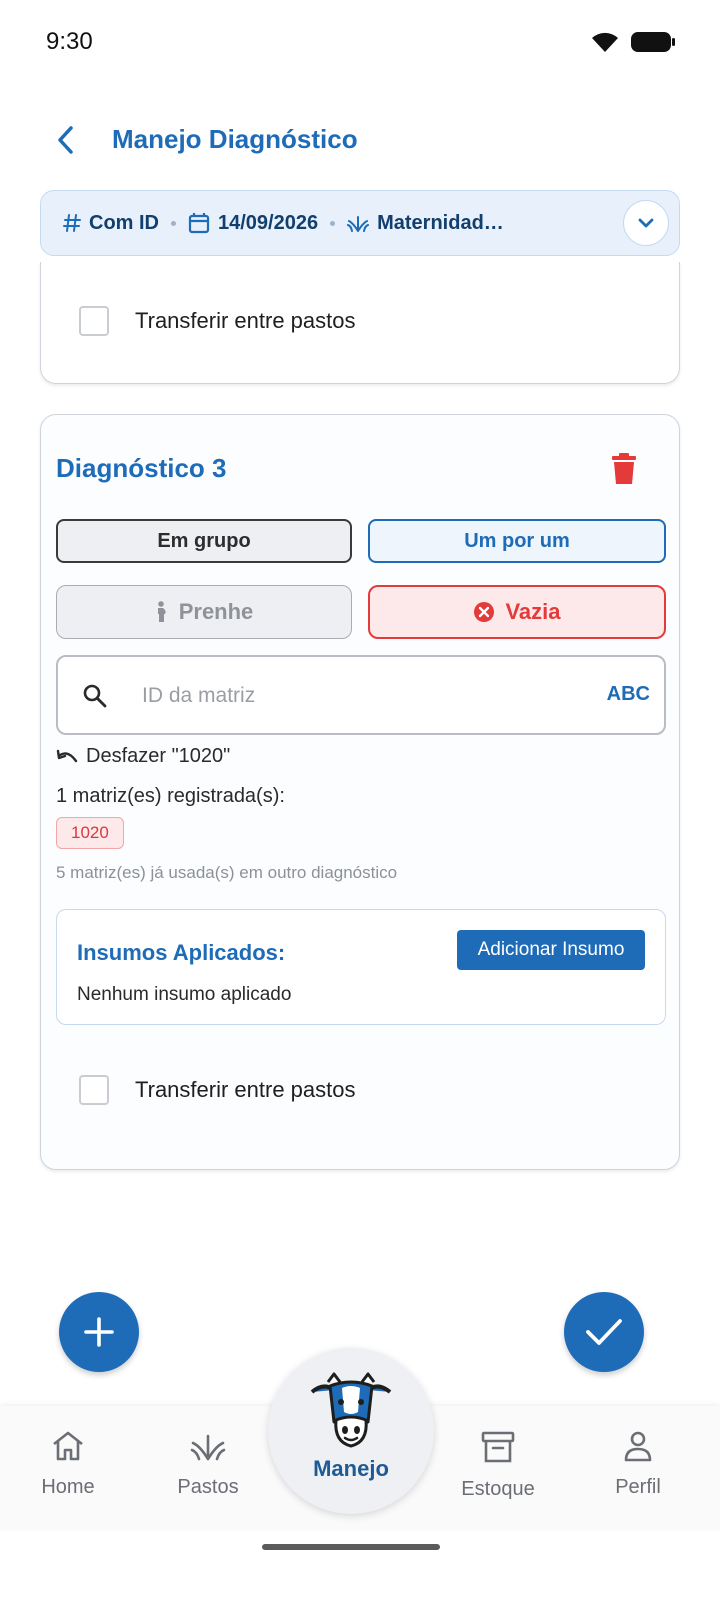 This screenshot has height=1606, width=720. Describe the element at coordinates (68, 1487) in the screenshot. I see `nav-home-label: Home` at that location.